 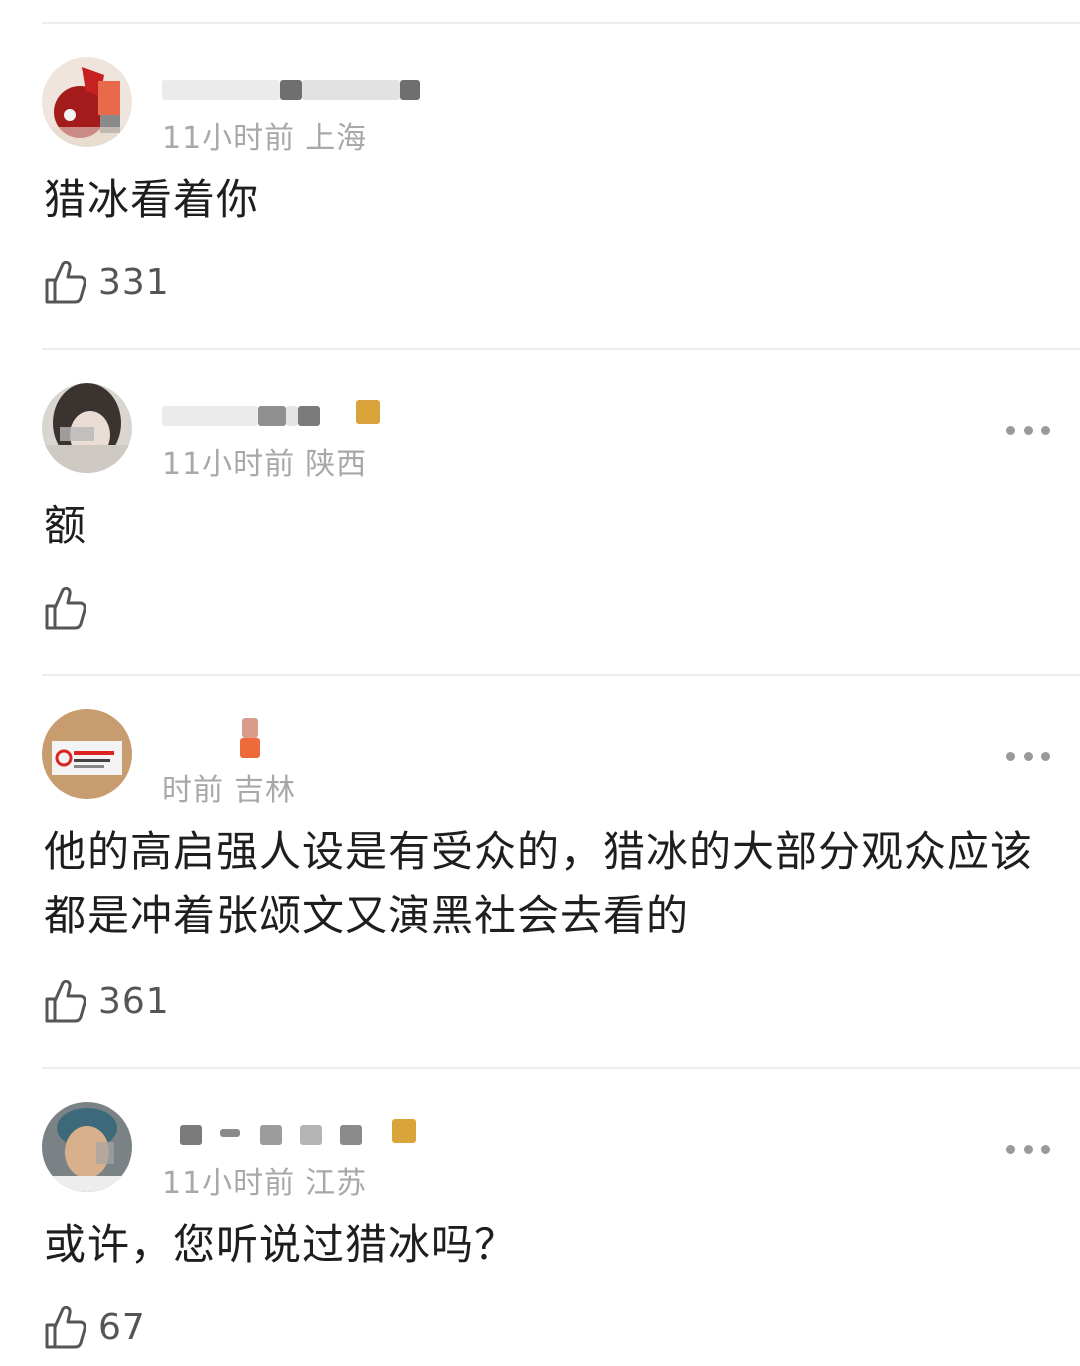 I want to click on like-button: 361, so click(x=107, y=1001).